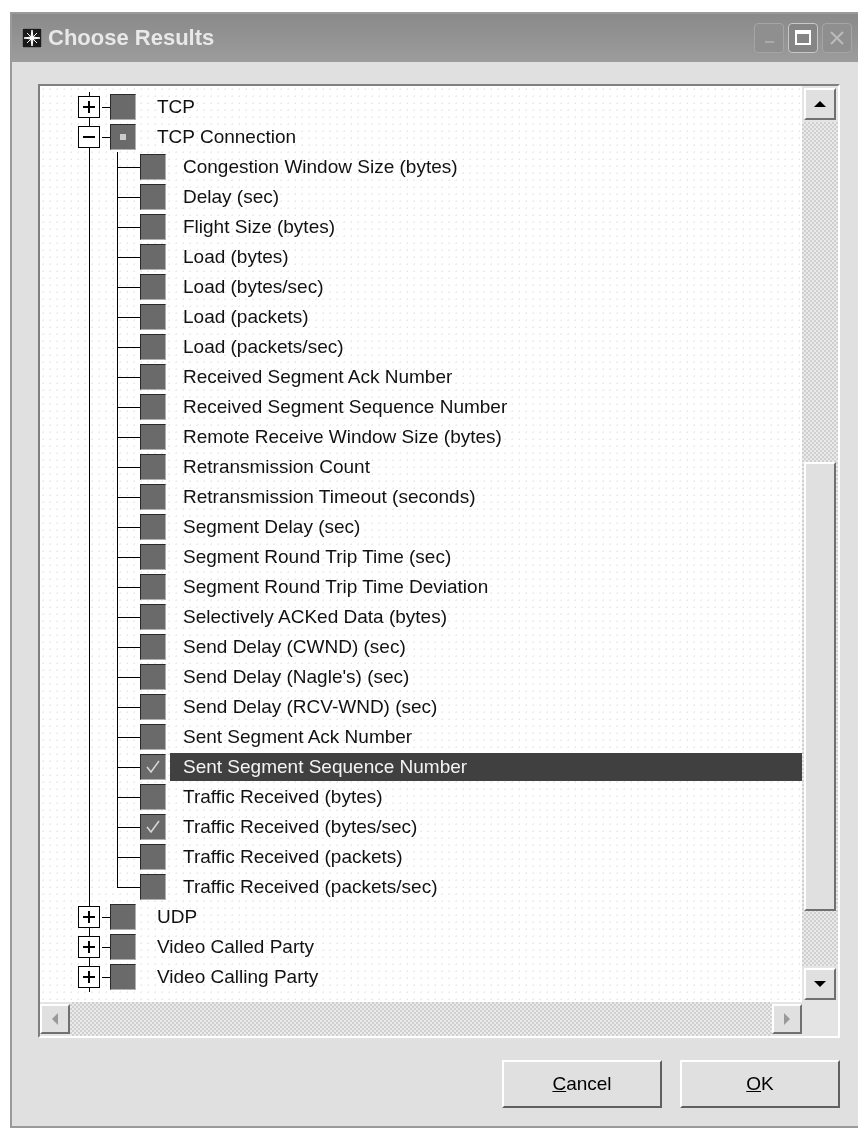 This screenshot has height=1130, width=858. What do you see at coordinates (486, 497) in the screenshot?
I see `tree-item: Retransmission Timeout (seconds)` at bounding box center [486, 497].